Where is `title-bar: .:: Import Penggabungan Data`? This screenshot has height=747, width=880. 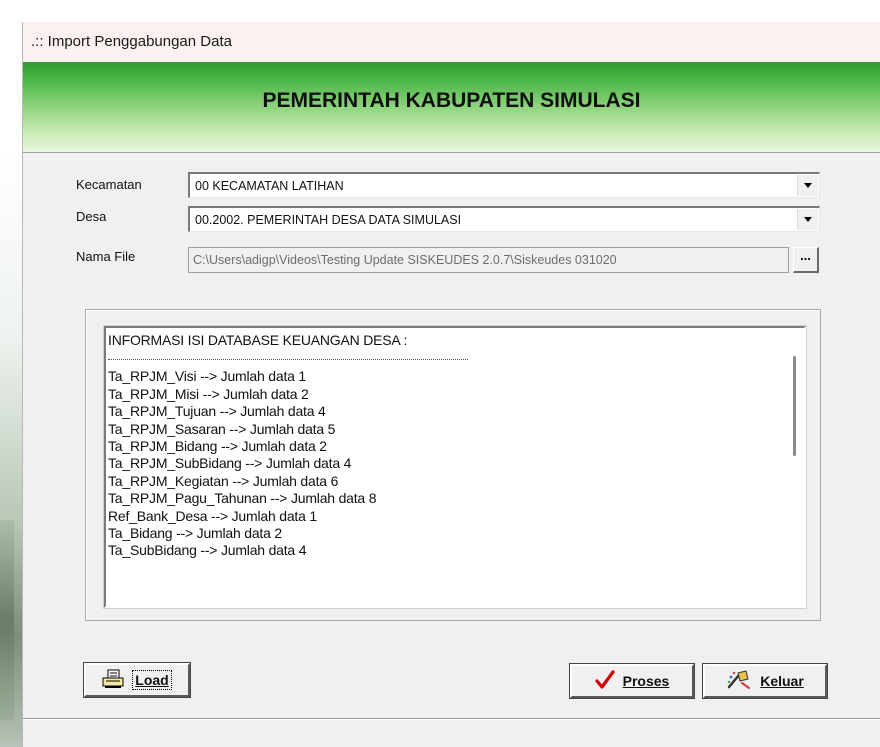 title-bar: .:: Import Penggabungan Data is located at coordinates (451, 42).